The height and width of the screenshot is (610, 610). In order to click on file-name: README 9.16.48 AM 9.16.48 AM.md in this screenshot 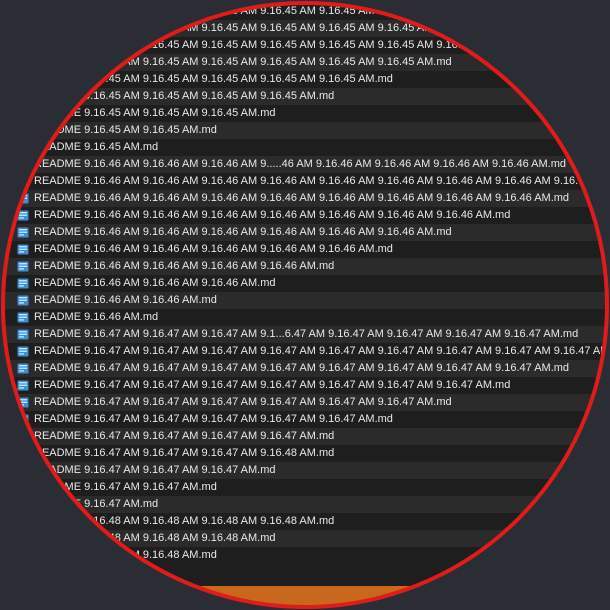, I will do `click(125, 555)`.